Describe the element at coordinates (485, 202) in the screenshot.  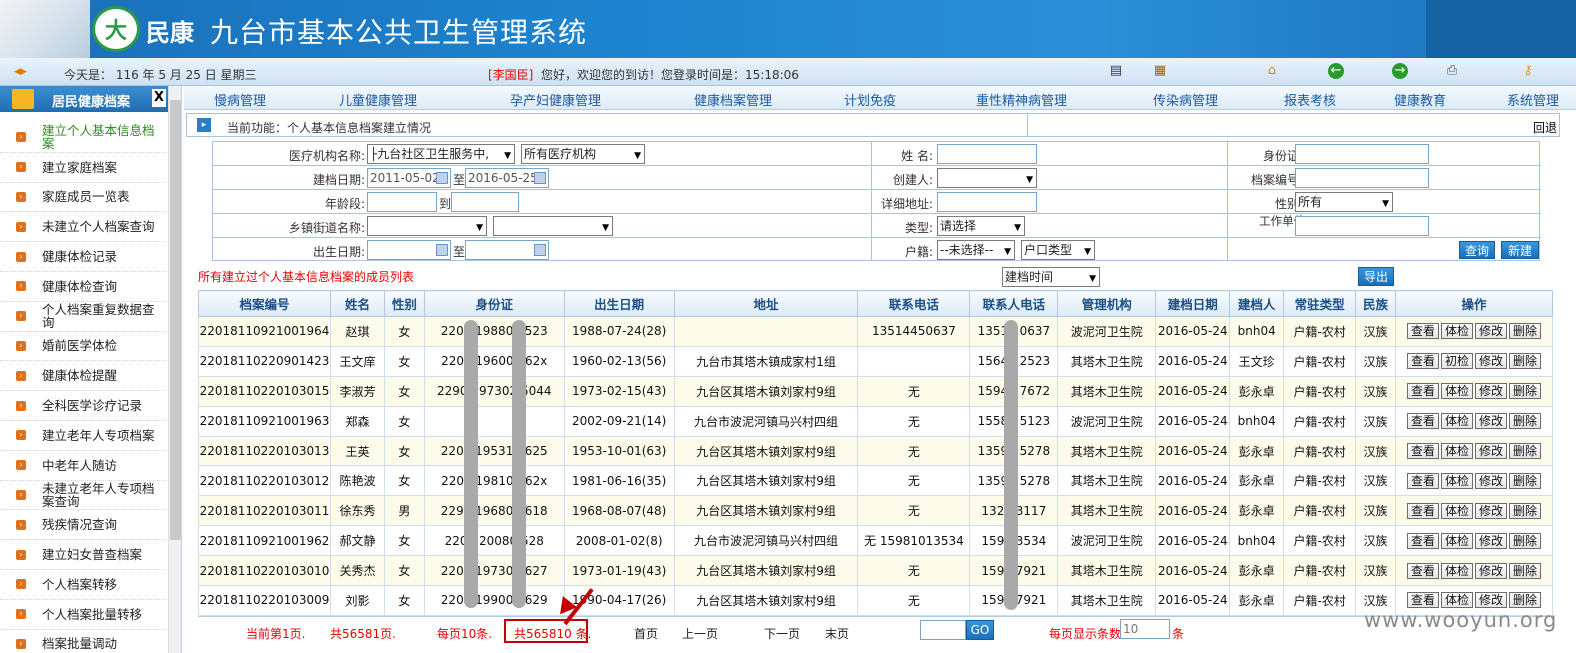
I see `age-to-input` at that location.